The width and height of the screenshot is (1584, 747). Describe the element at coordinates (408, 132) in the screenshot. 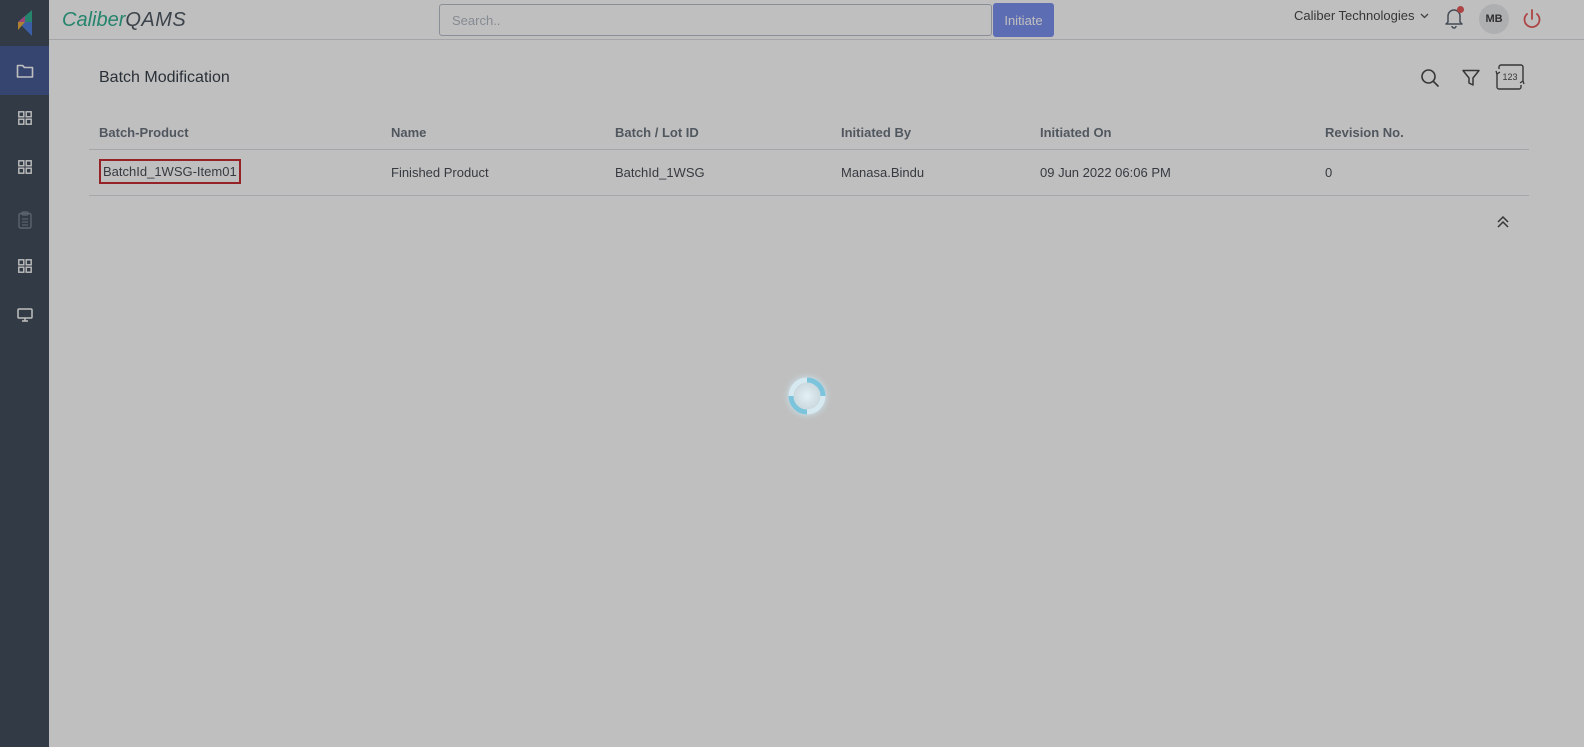

I see `column-header-name: Name` at that location.